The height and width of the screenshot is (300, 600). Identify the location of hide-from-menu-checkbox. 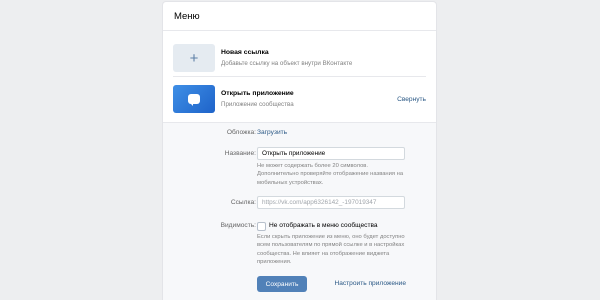
(261, 226).